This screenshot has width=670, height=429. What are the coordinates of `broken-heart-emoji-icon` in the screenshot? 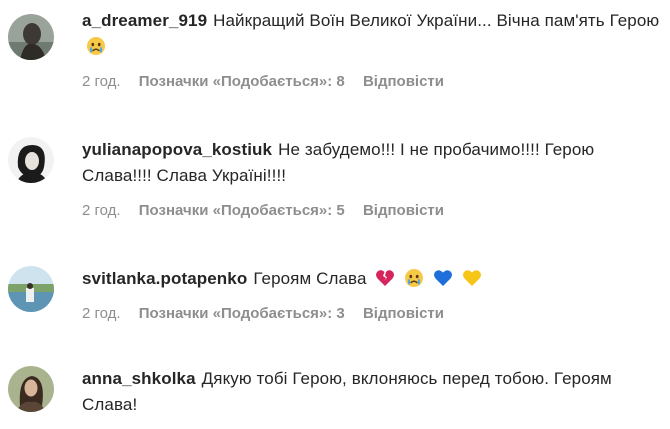 It's located at (385, 279).